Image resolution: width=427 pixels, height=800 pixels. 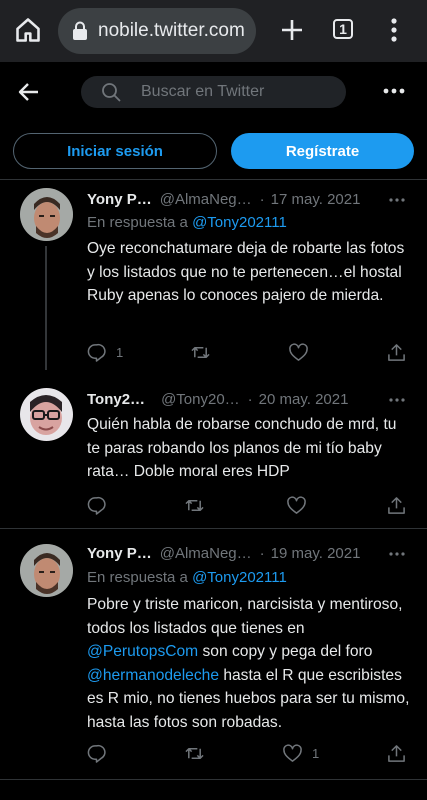 What do you see at coordinates (115, 151) in the screenshot?
I see `login-button: Iniciar sesión` at bounding box center [115, 151].